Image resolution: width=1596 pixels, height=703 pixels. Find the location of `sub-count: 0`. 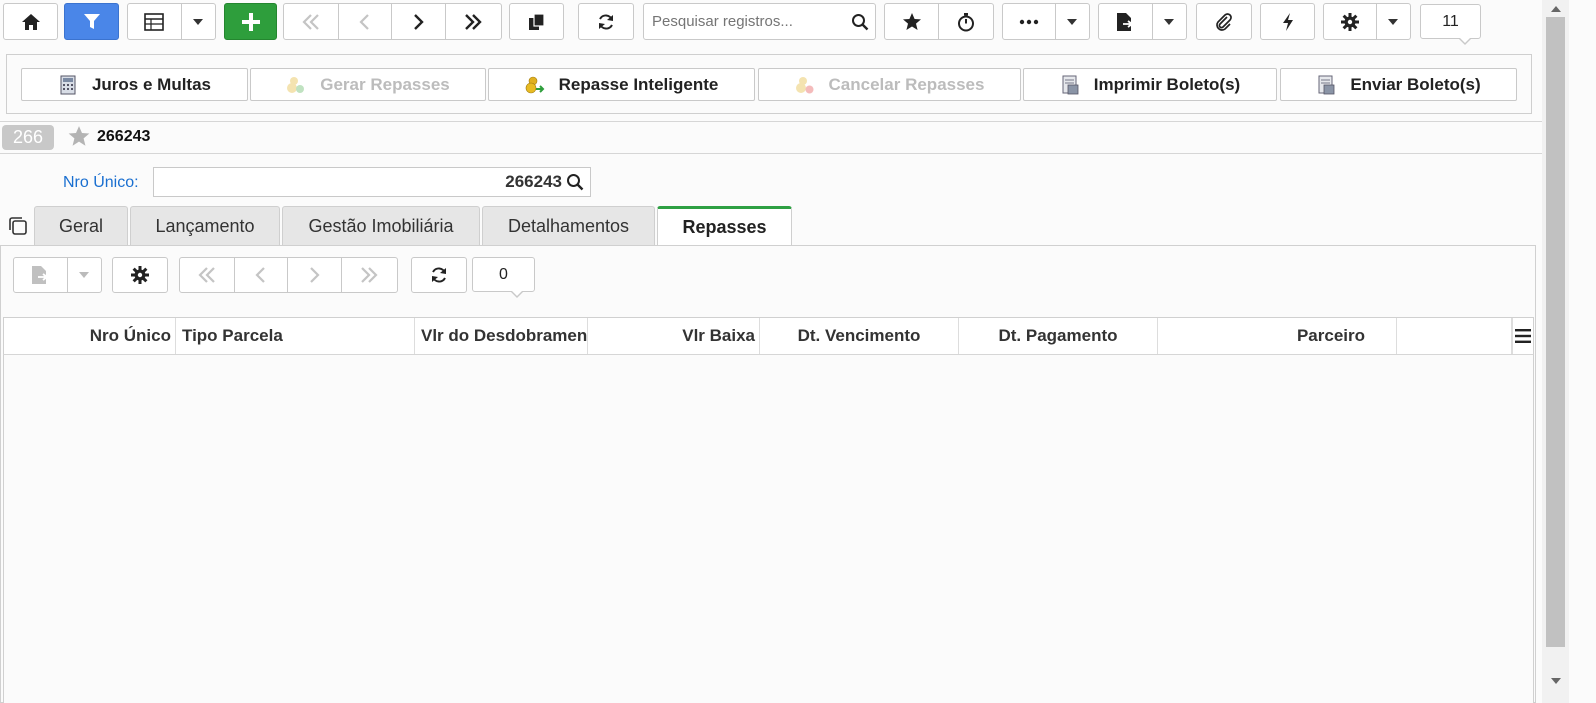

sub-count: 0 is located at coordinates (503, 274).